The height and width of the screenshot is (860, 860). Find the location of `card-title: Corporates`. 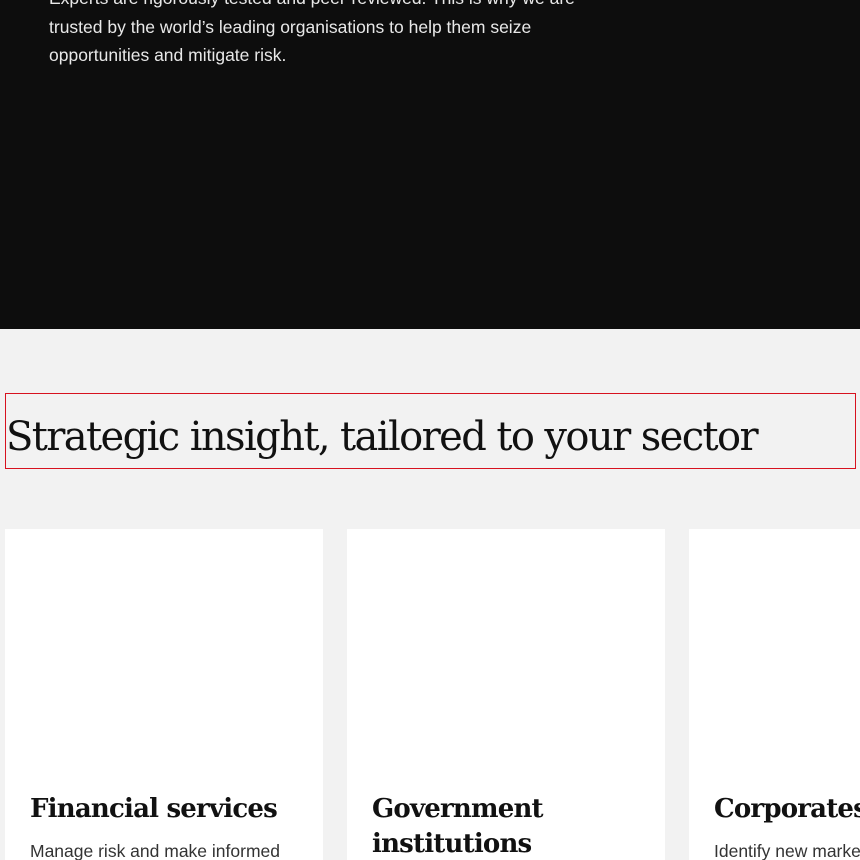

card-title: Corporates is located at coordinates (787, 809).